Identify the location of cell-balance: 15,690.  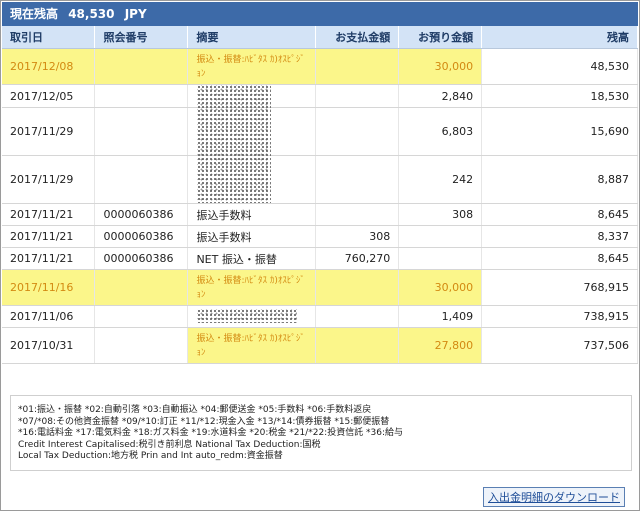
(559, 131).